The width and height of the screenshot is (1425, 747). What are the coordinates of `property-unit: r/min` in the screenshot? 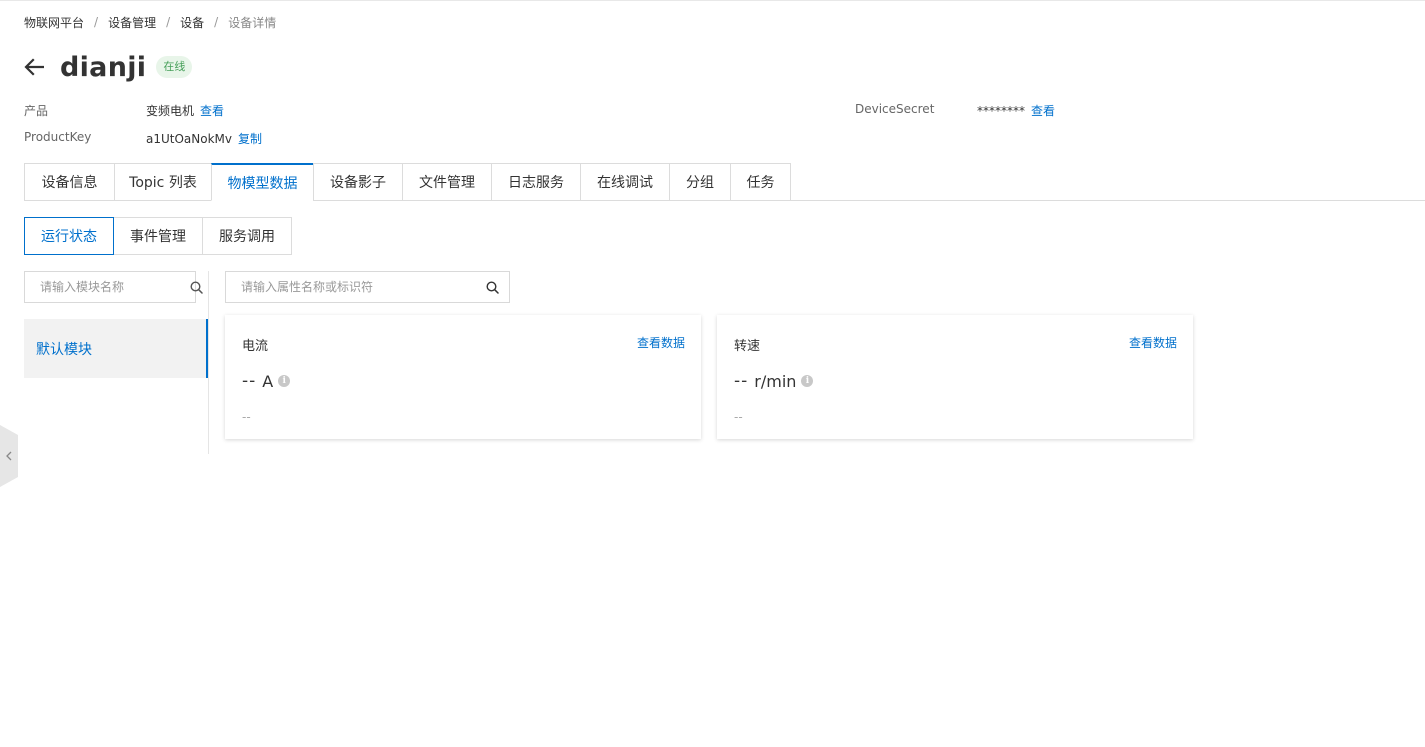 It's located at (775, 381).